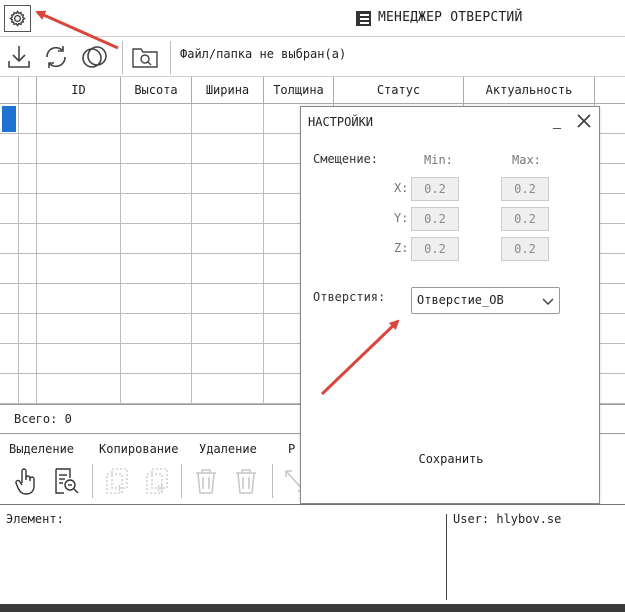 Image resolution: width=625 pixels, height=612 pixels. What do you see at coordinates (95, 57) in the screenshot?
I see `circles-button` at bounding box center [95, 57].